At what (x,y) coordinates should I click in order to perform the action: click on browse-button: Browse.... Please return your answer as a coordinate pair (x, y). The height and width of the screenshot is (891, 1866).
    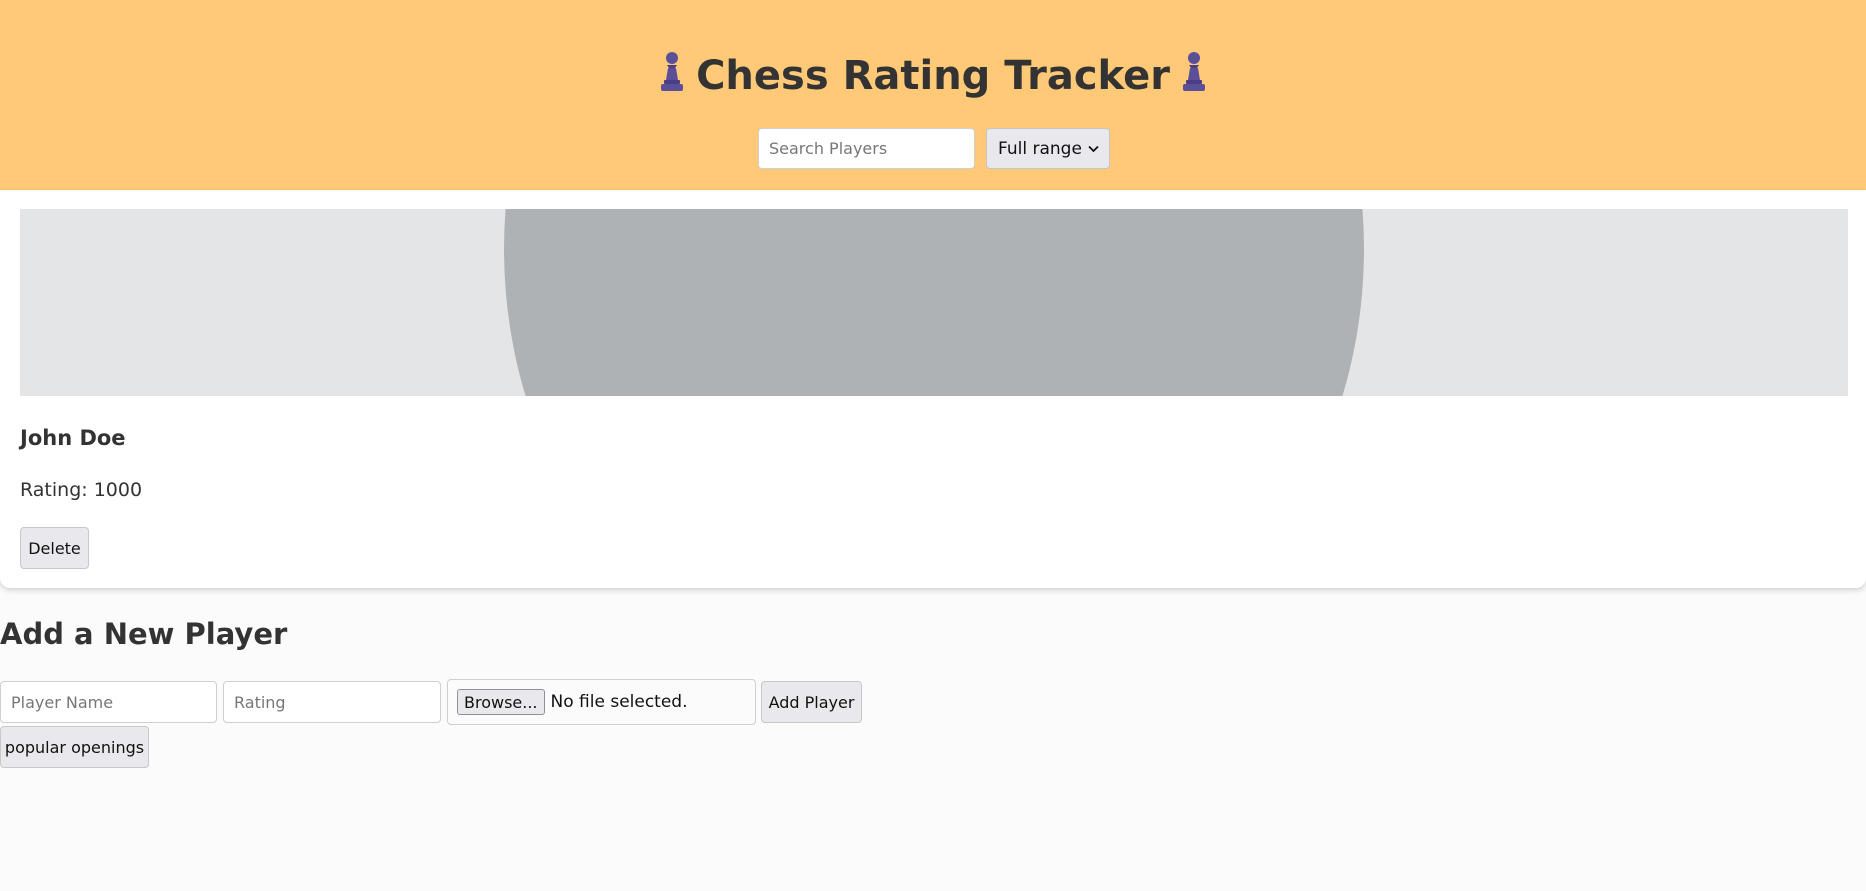
    Looking at the image, I should click on (501, 702).